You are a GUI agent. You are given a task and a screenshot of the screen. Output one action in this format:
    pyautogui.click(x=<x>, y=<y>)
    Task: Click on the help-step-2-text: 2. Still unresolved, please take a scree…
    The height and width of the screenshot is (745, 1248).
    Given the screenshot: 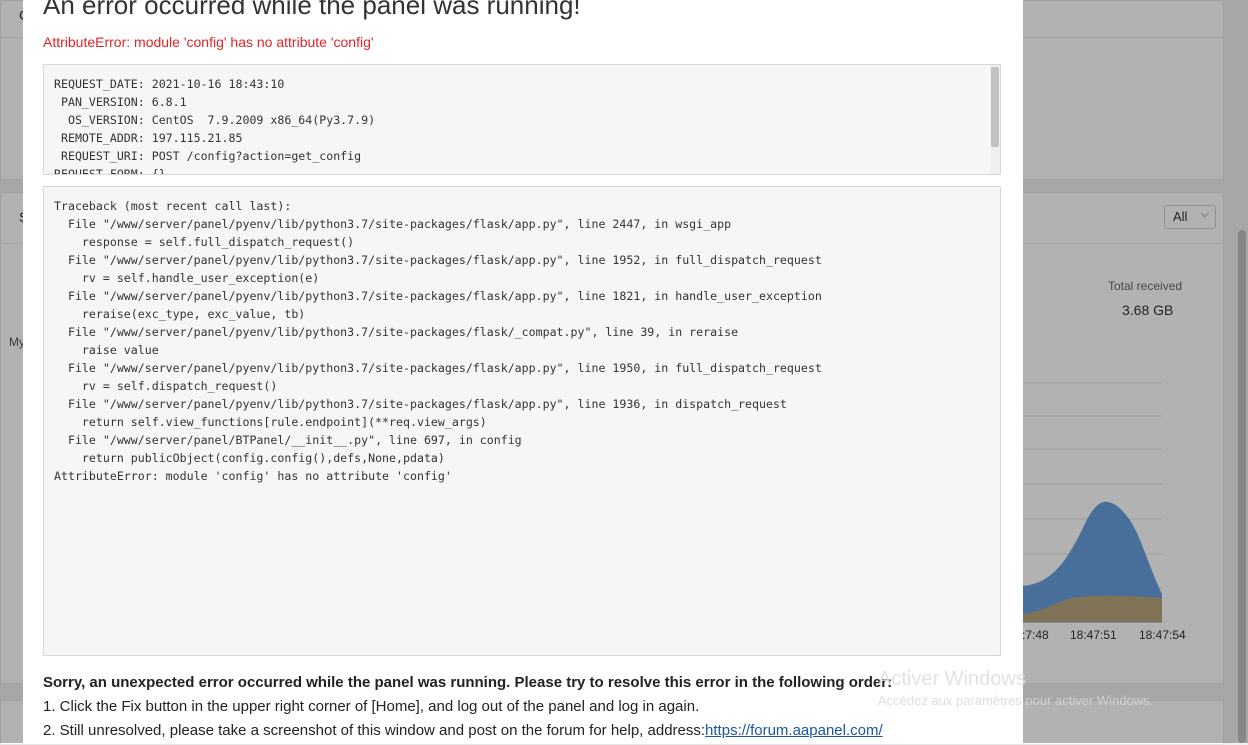 What is the action you would take?
    pyautogui.click(x=374, y=730)
    